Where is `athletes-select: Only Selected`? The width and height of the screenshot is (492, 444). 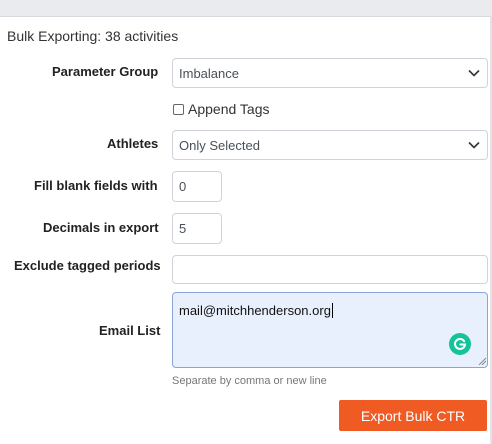
athletes-select: Only Selected is located at coordinates (330, 145).